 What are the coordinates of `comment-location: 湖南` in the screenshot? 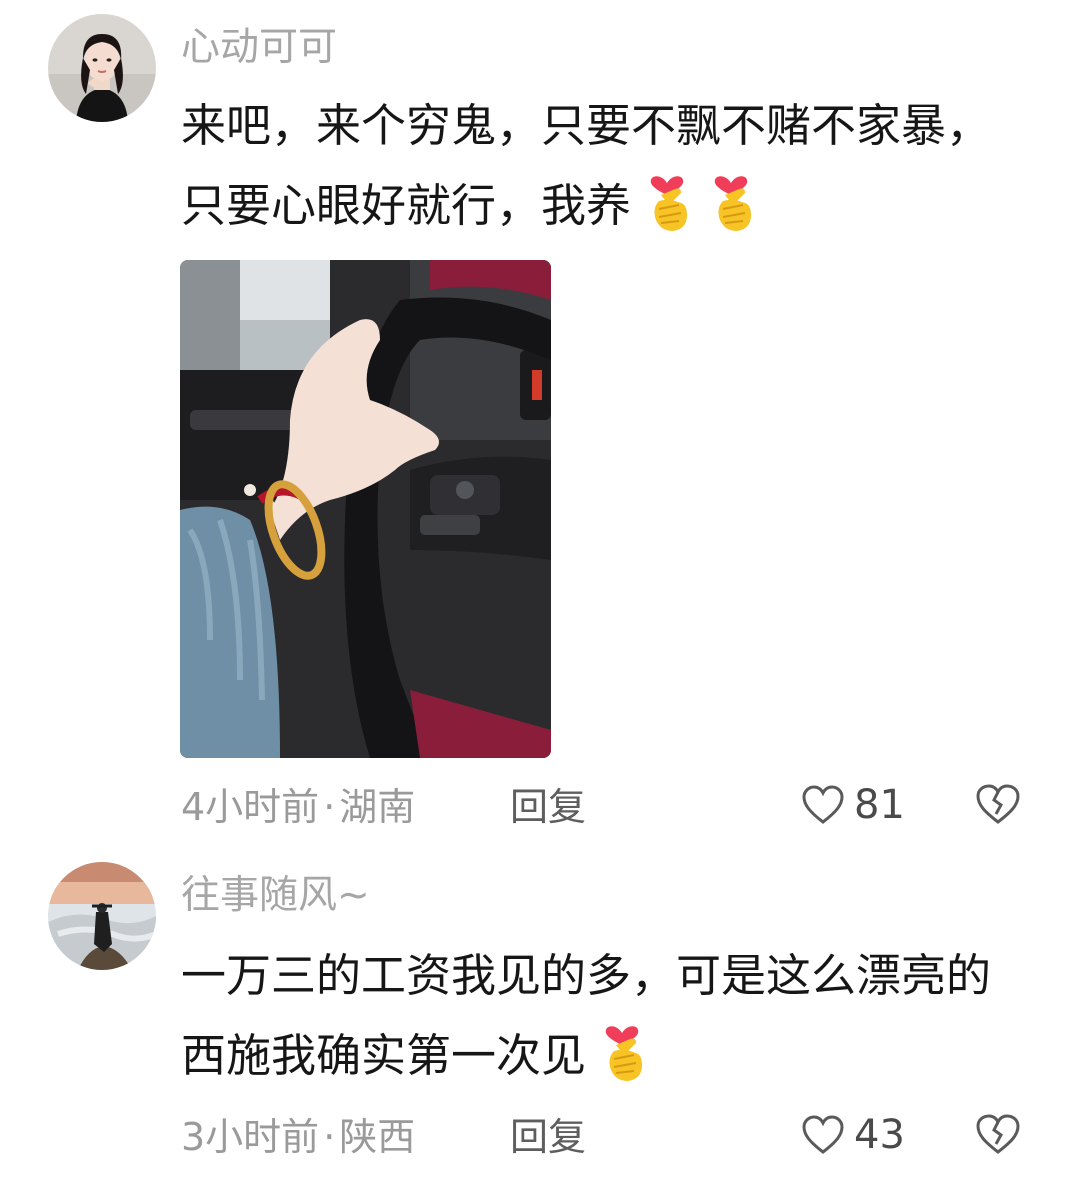 It's located at (377, 807).